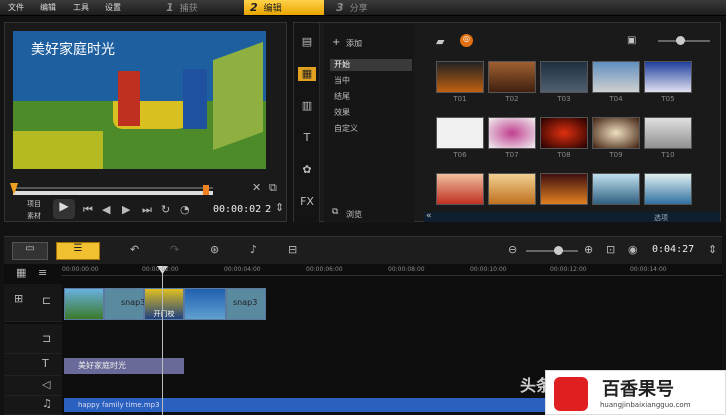  I want to click on chapter-icon: ≡, so click(42, 272).